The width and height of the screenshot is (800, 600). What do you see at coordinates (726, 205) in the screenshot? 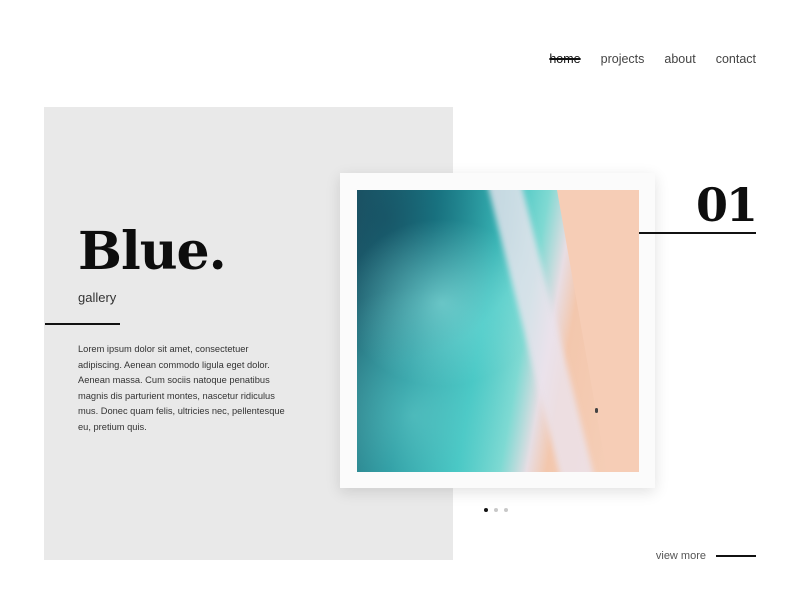
I see `slide-number: 01` at bounding box center [726, 205].